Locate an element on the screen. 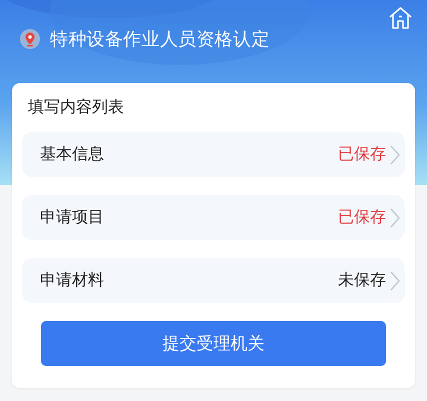  location-pin-icon is located at coordinates (30, 39).